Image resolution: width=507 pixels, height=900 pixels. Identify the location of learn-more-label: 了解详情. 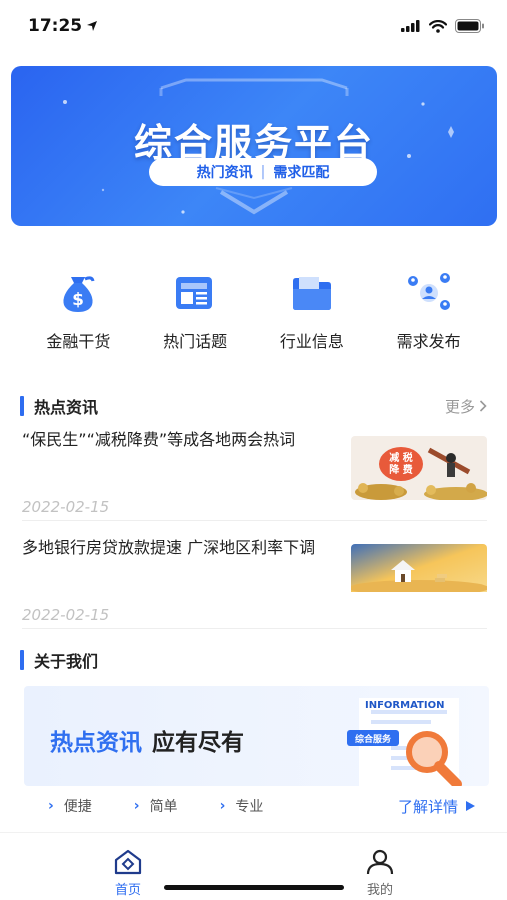
(427, 806).